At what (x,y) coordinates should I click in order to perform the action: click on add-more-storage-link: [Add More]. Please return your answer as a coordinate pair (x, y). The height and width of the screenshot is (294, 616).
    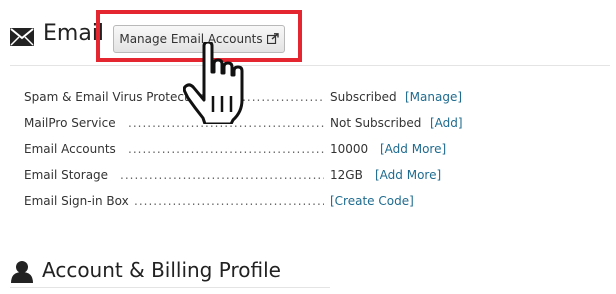
    Looking at the image, I should click on (408, 175).